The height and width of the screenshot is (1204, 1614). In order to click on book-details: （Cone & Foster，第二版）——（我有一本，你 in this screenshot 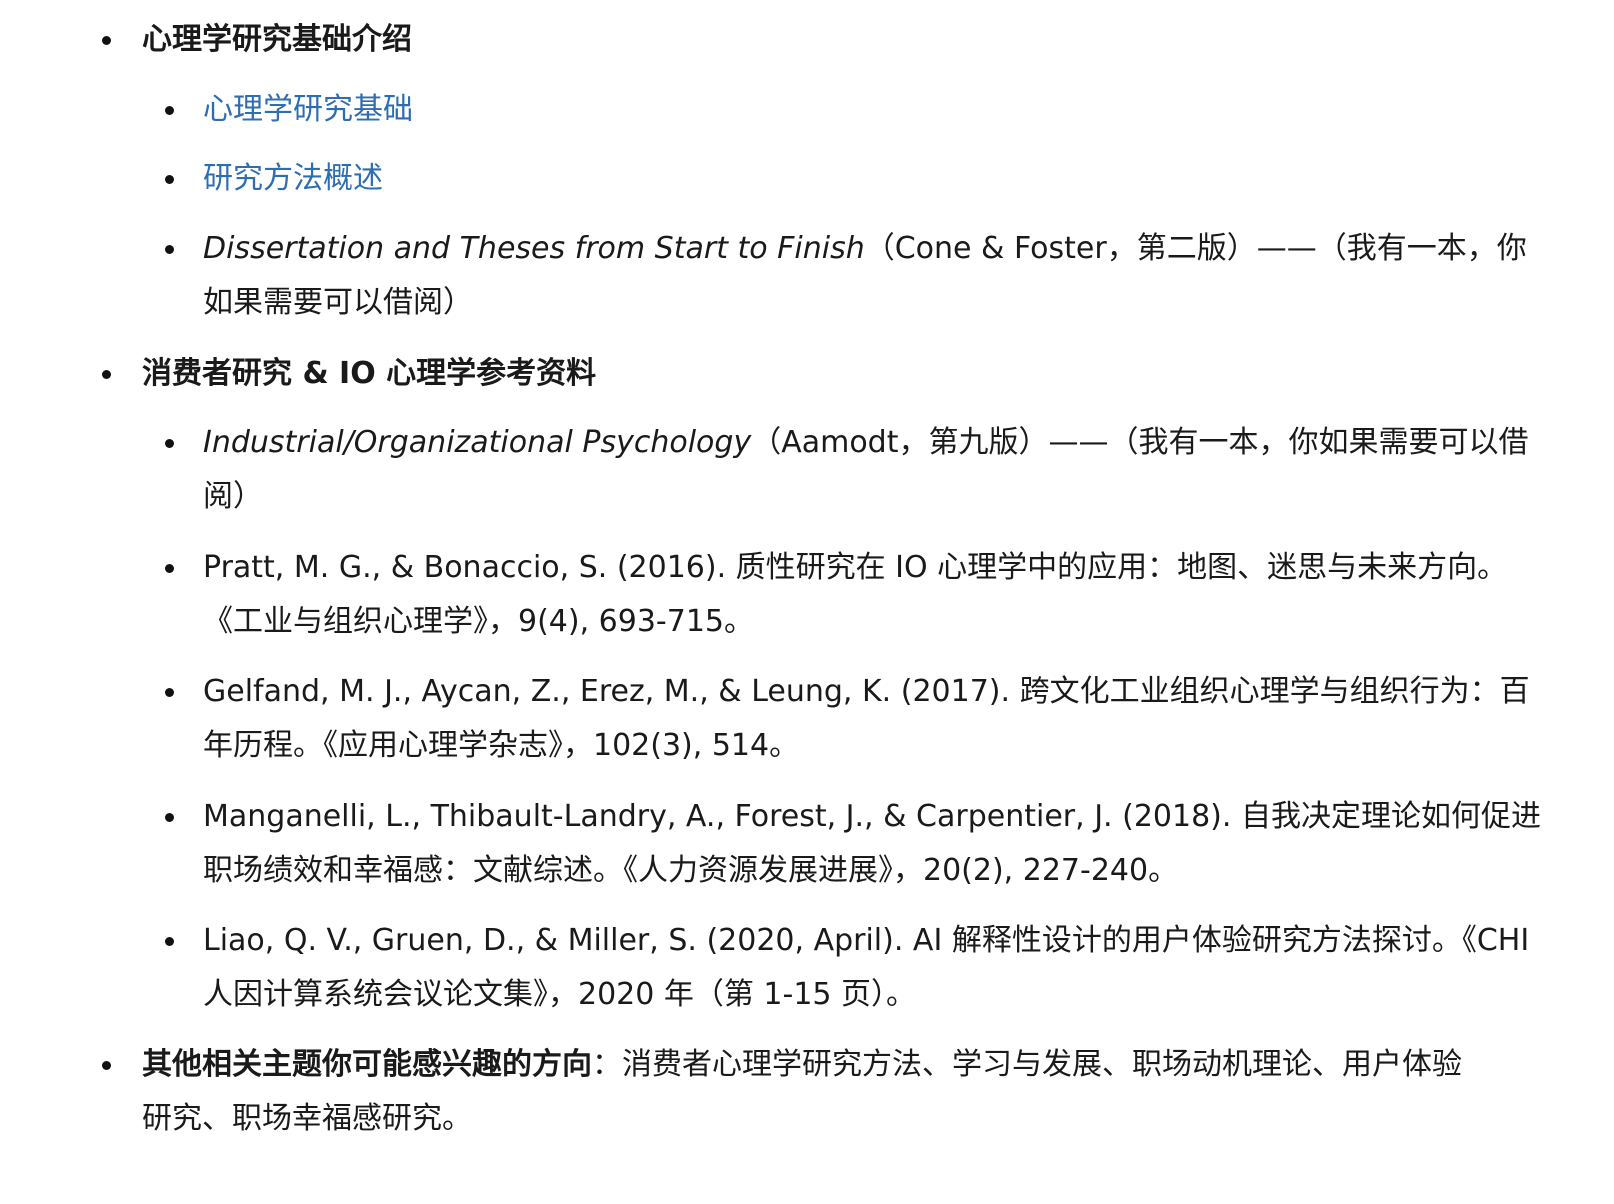, I will do `click(1195, 248)`.